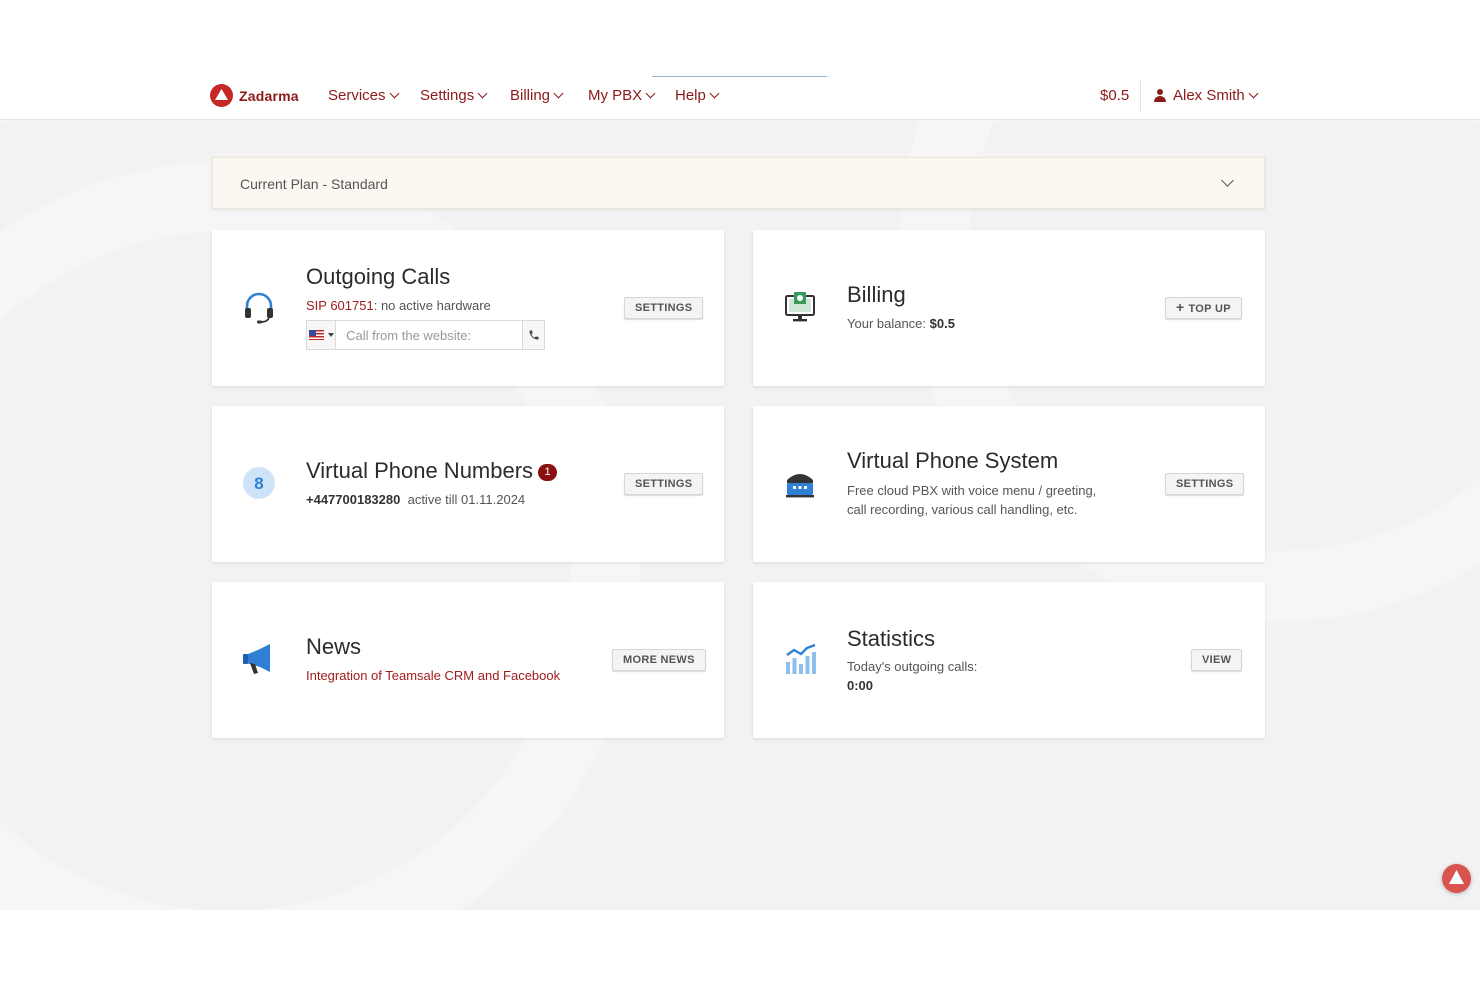 Image resolution: width=1480 pixels, height=987 pixels. I want to click on nav-settings-label: Settings, so click(447, 95).